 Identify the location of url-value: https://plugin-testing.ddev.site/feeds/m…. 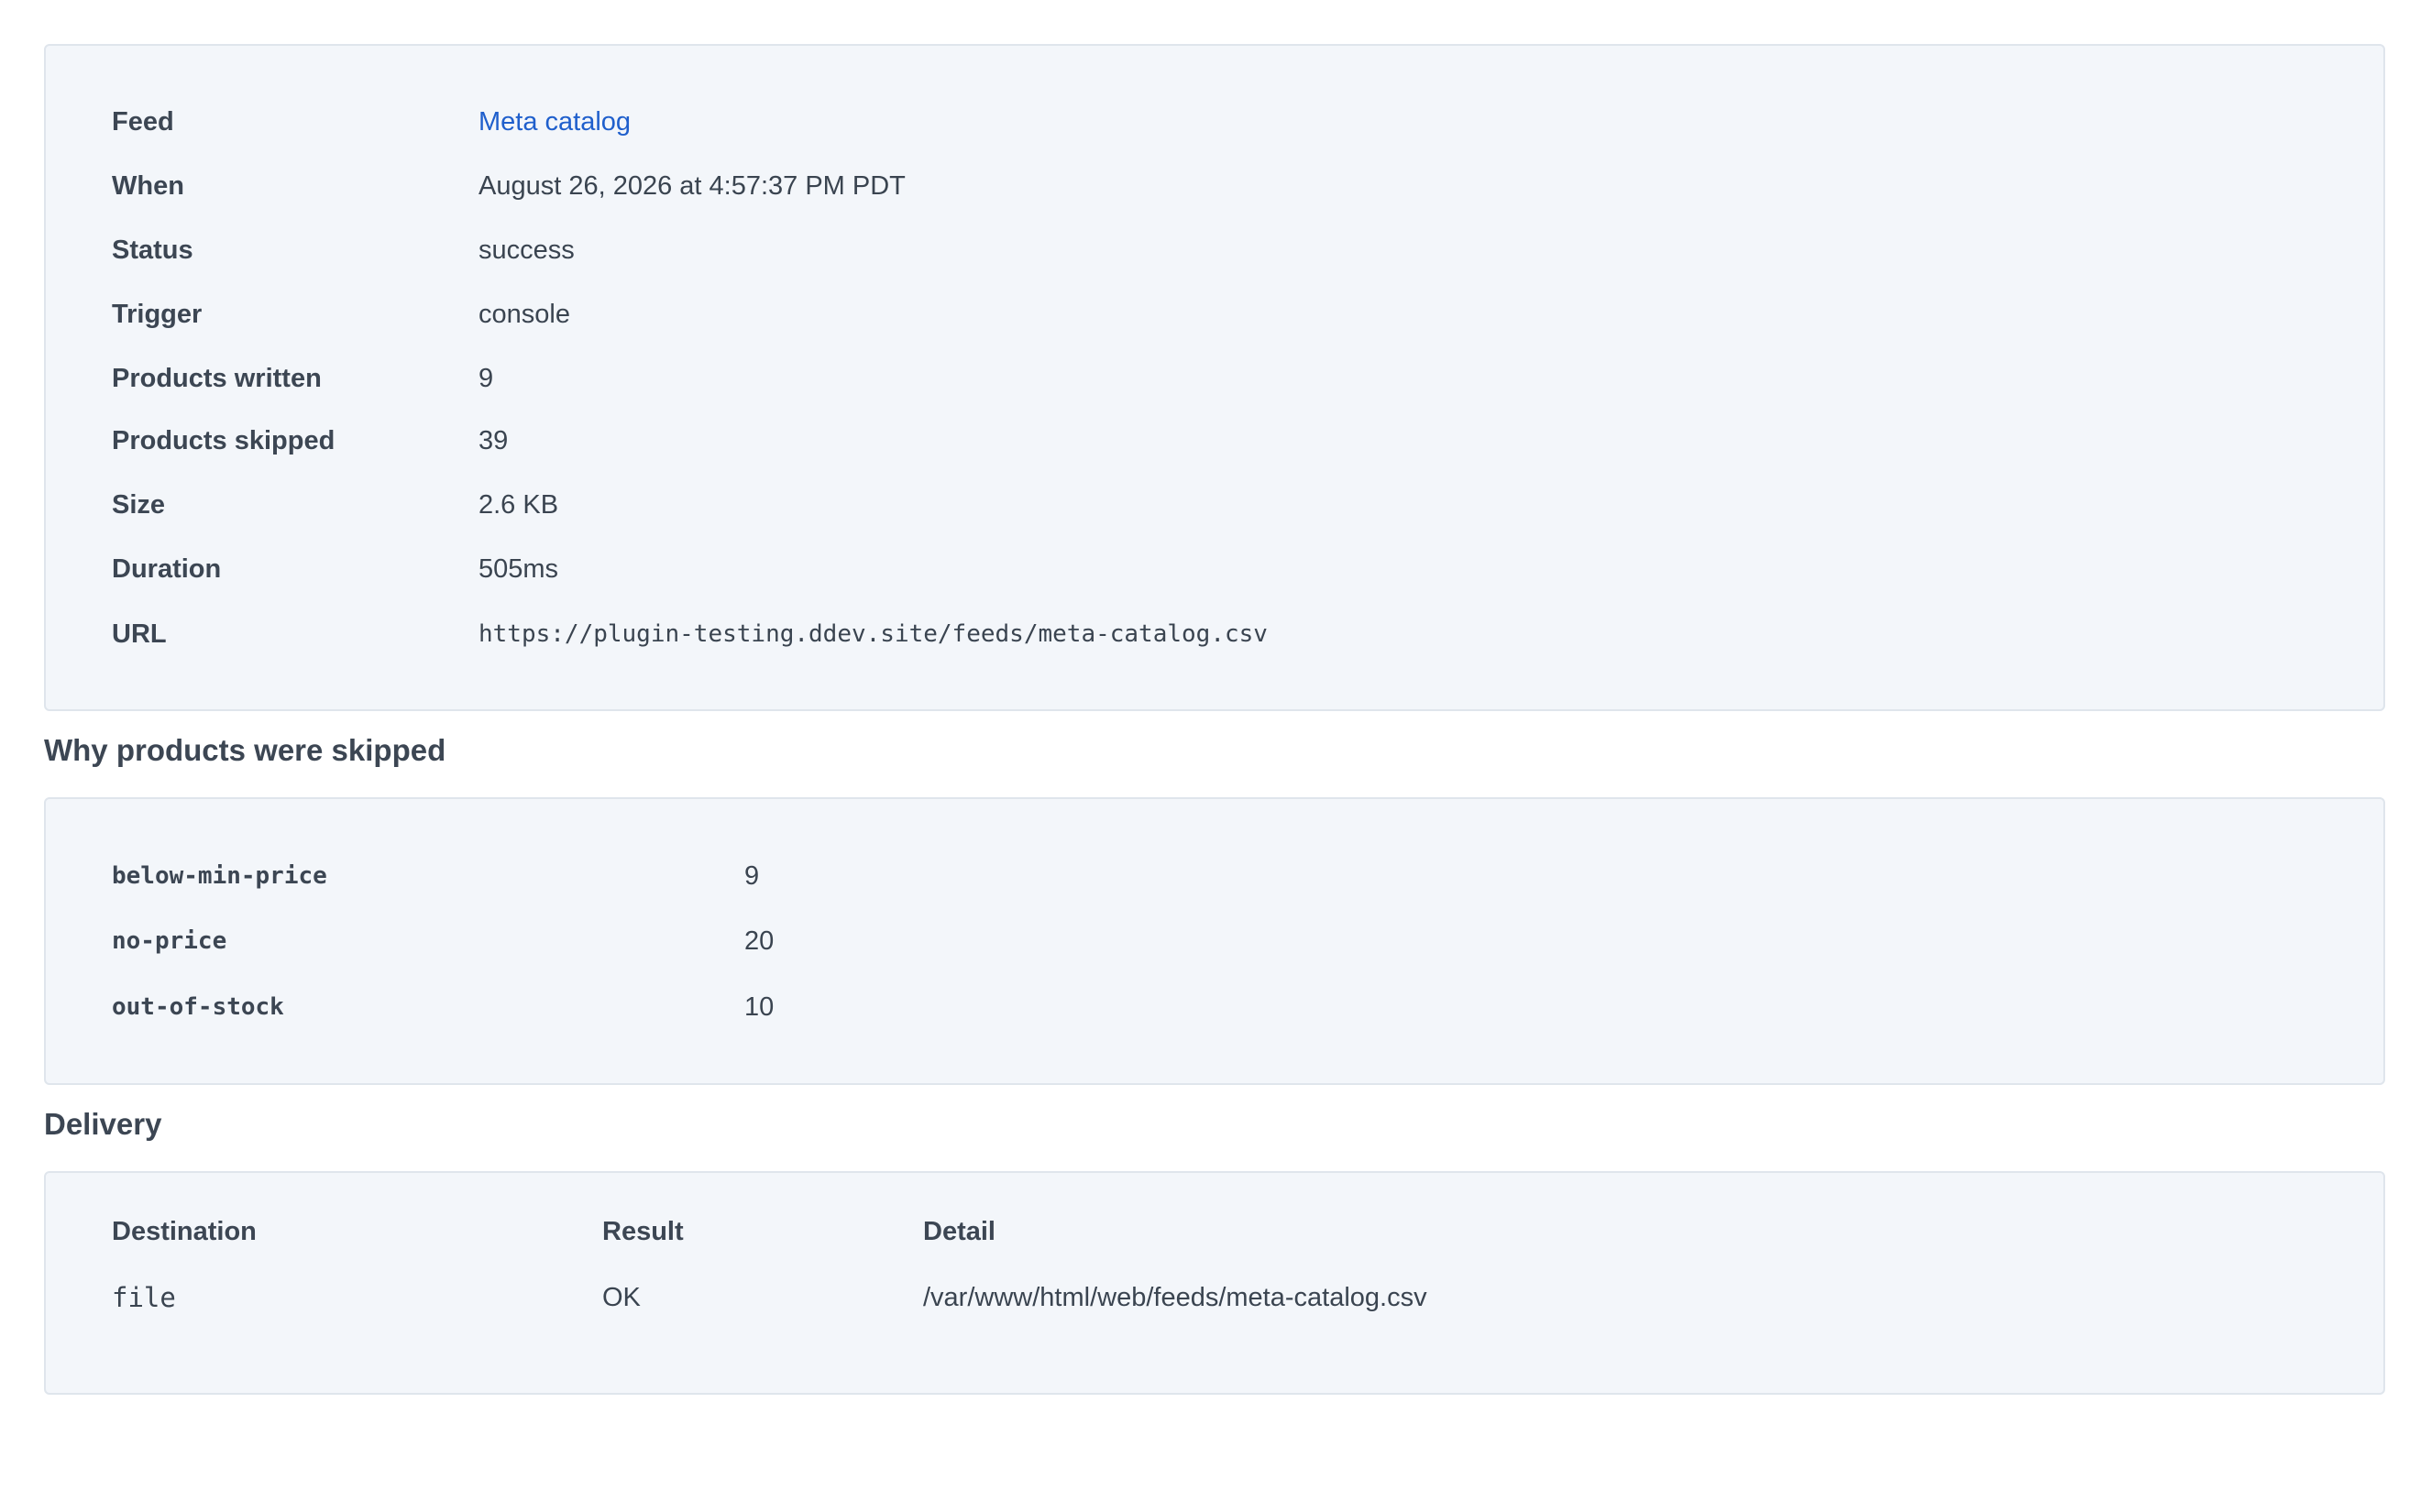
(873, 634).